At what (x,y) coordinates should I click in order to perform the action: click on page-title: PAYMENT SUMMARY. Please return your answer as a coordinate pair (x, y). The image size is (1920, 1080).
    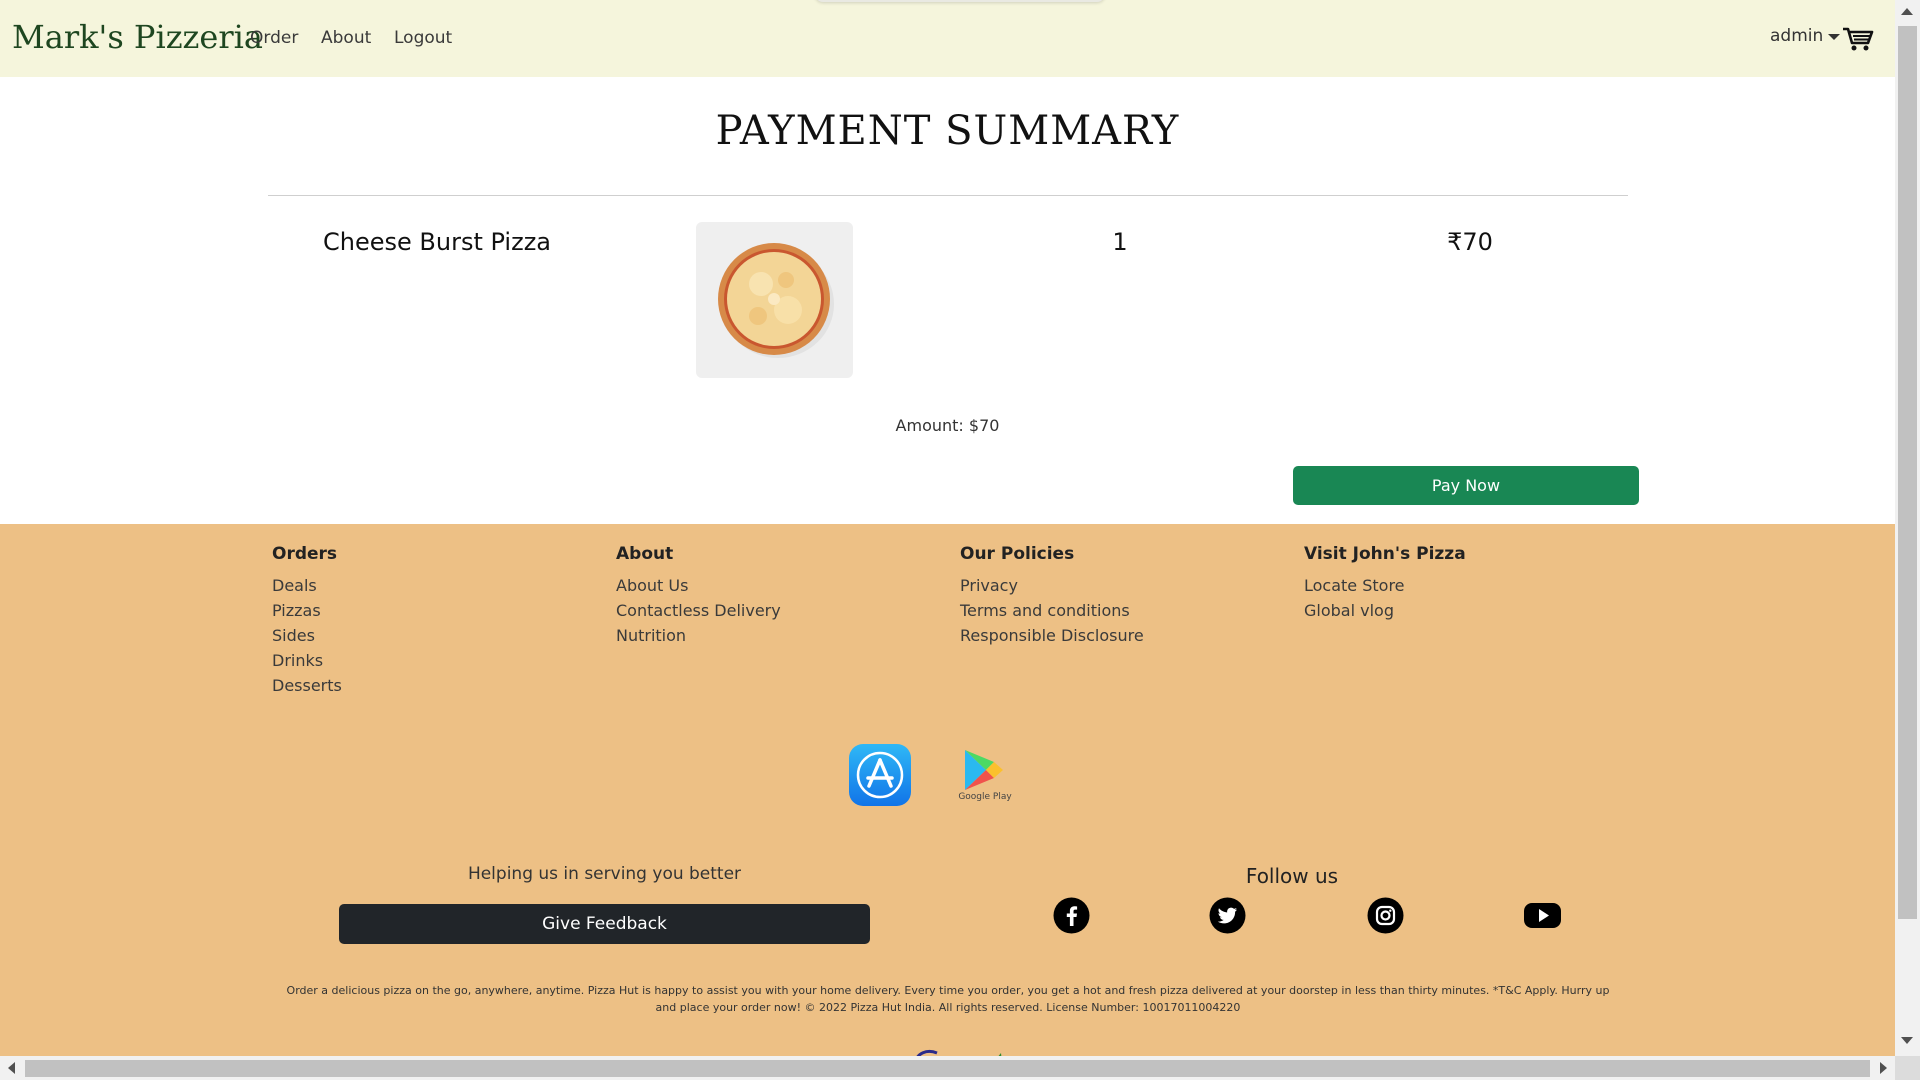
    Looking at the image, I should click on (947, 131).